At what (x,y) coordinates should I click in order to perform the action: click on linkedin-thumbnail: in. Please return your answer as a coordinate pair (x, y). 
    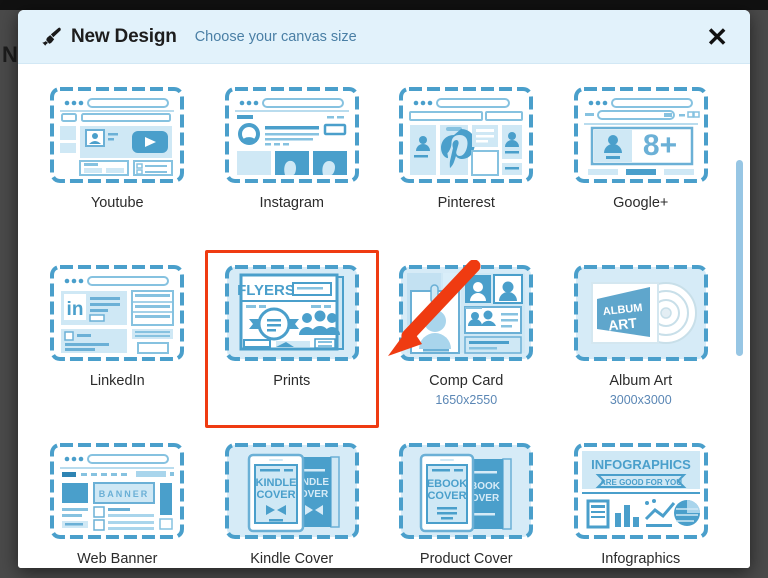
    Looking at the image, I should click on (117, 313).